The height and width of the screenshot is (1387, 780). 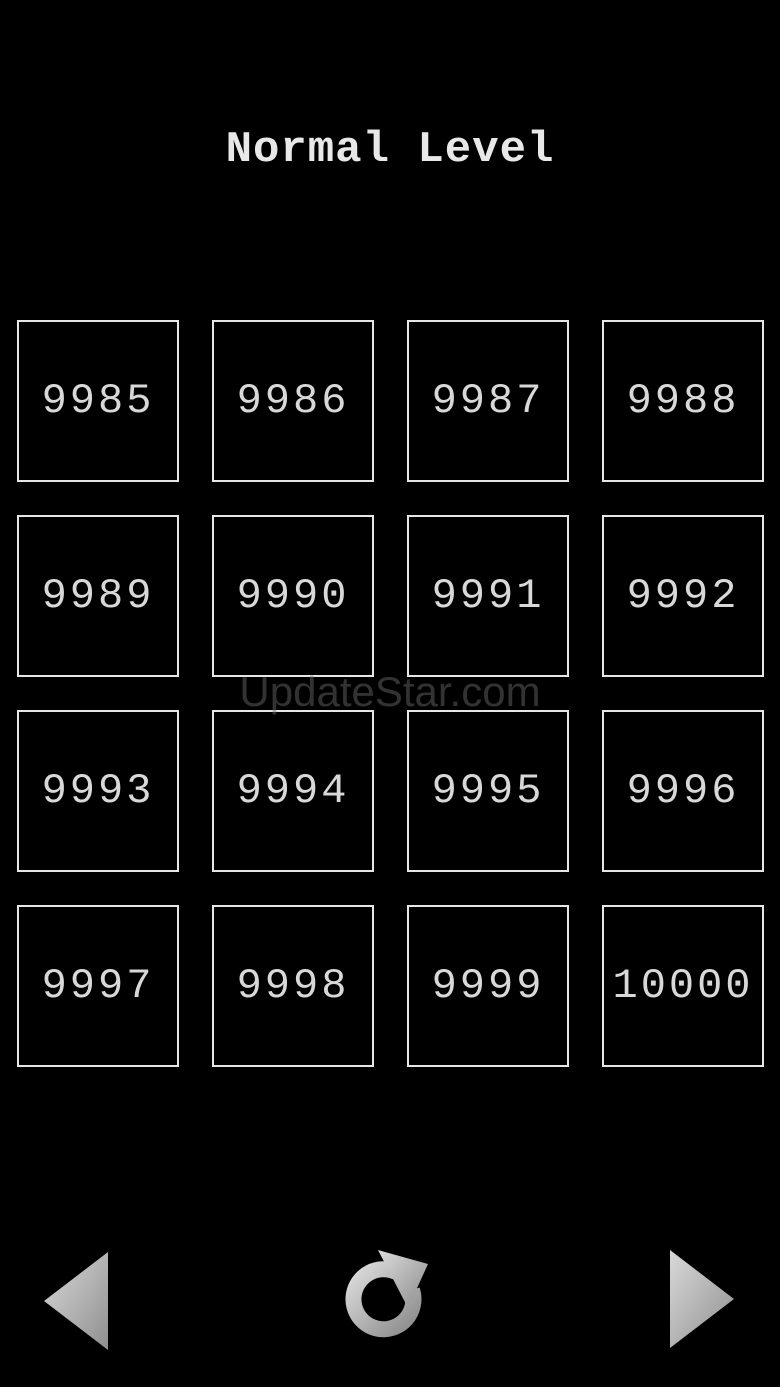 I want to click on previous-page-button, so click(x=76, y=1301).